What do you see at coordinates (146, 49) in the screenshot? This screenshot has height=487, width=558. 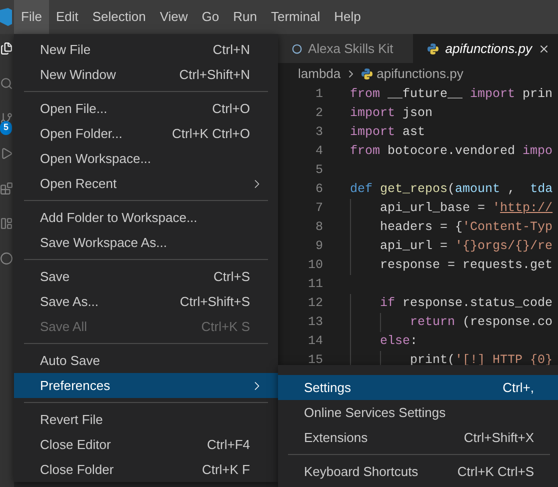 I see `menu-item: New File Ctrl+N` at bounding box center [146, 49].